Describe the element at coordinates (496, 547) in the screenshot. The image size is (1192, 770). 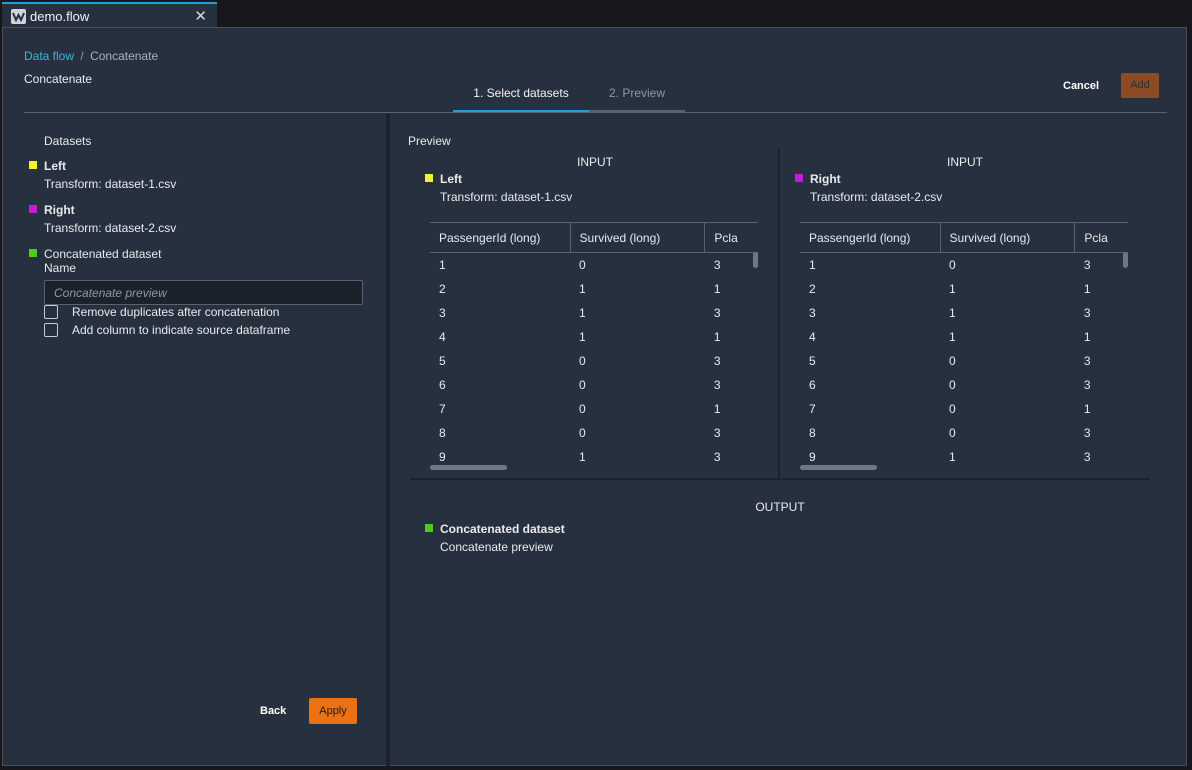
I see `output-dataset-value: Concatenate preview` at that location.